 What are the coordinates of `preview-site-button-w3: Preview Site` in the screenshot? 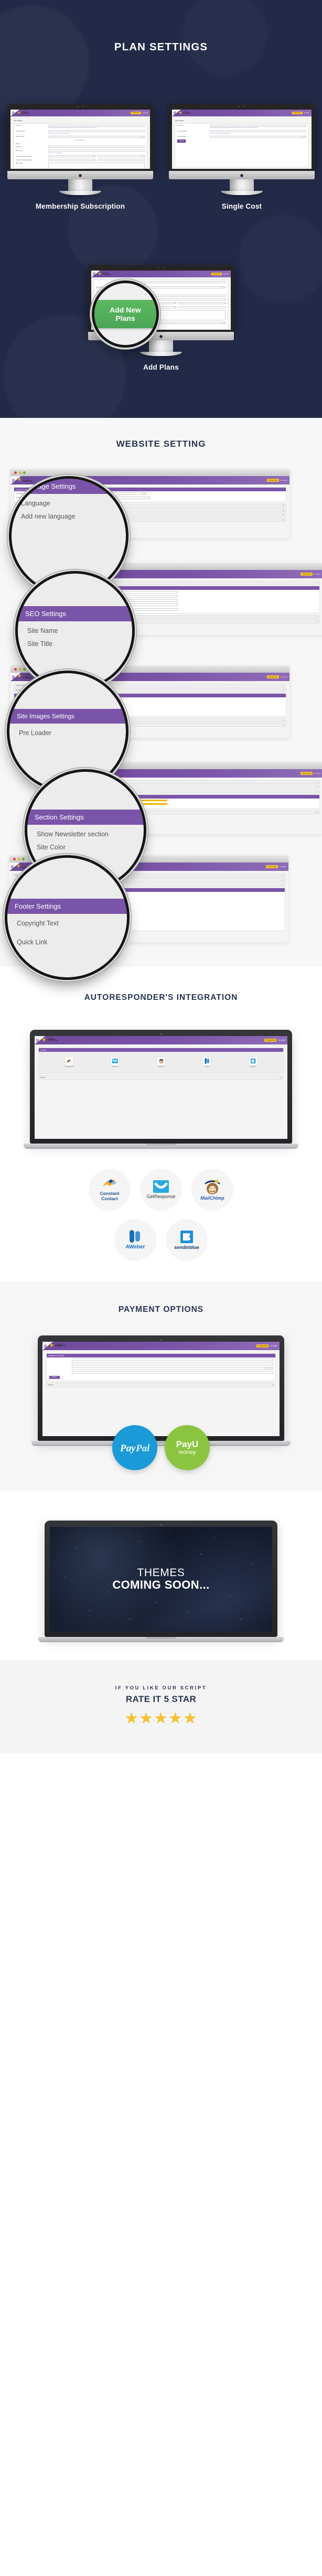 It's located at (273, 676).